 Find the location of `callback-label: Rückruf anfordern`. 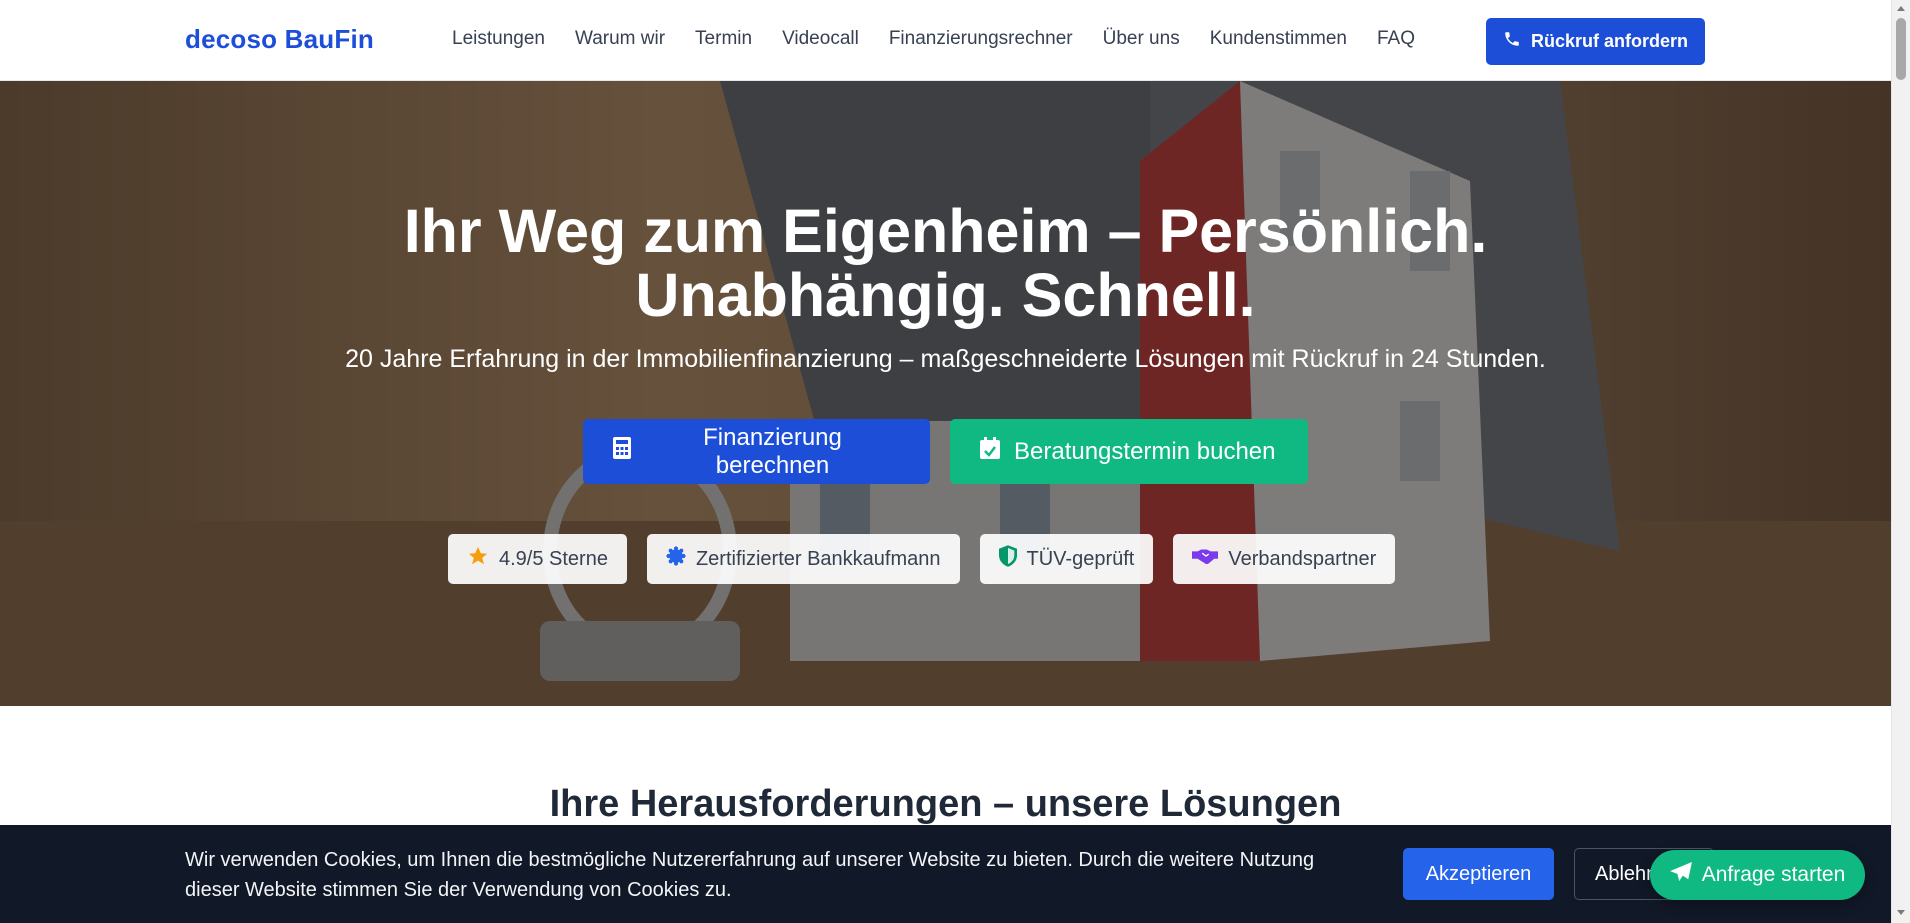

callback-label: Rückruf anfordern is located at coordinates (1609, 41).